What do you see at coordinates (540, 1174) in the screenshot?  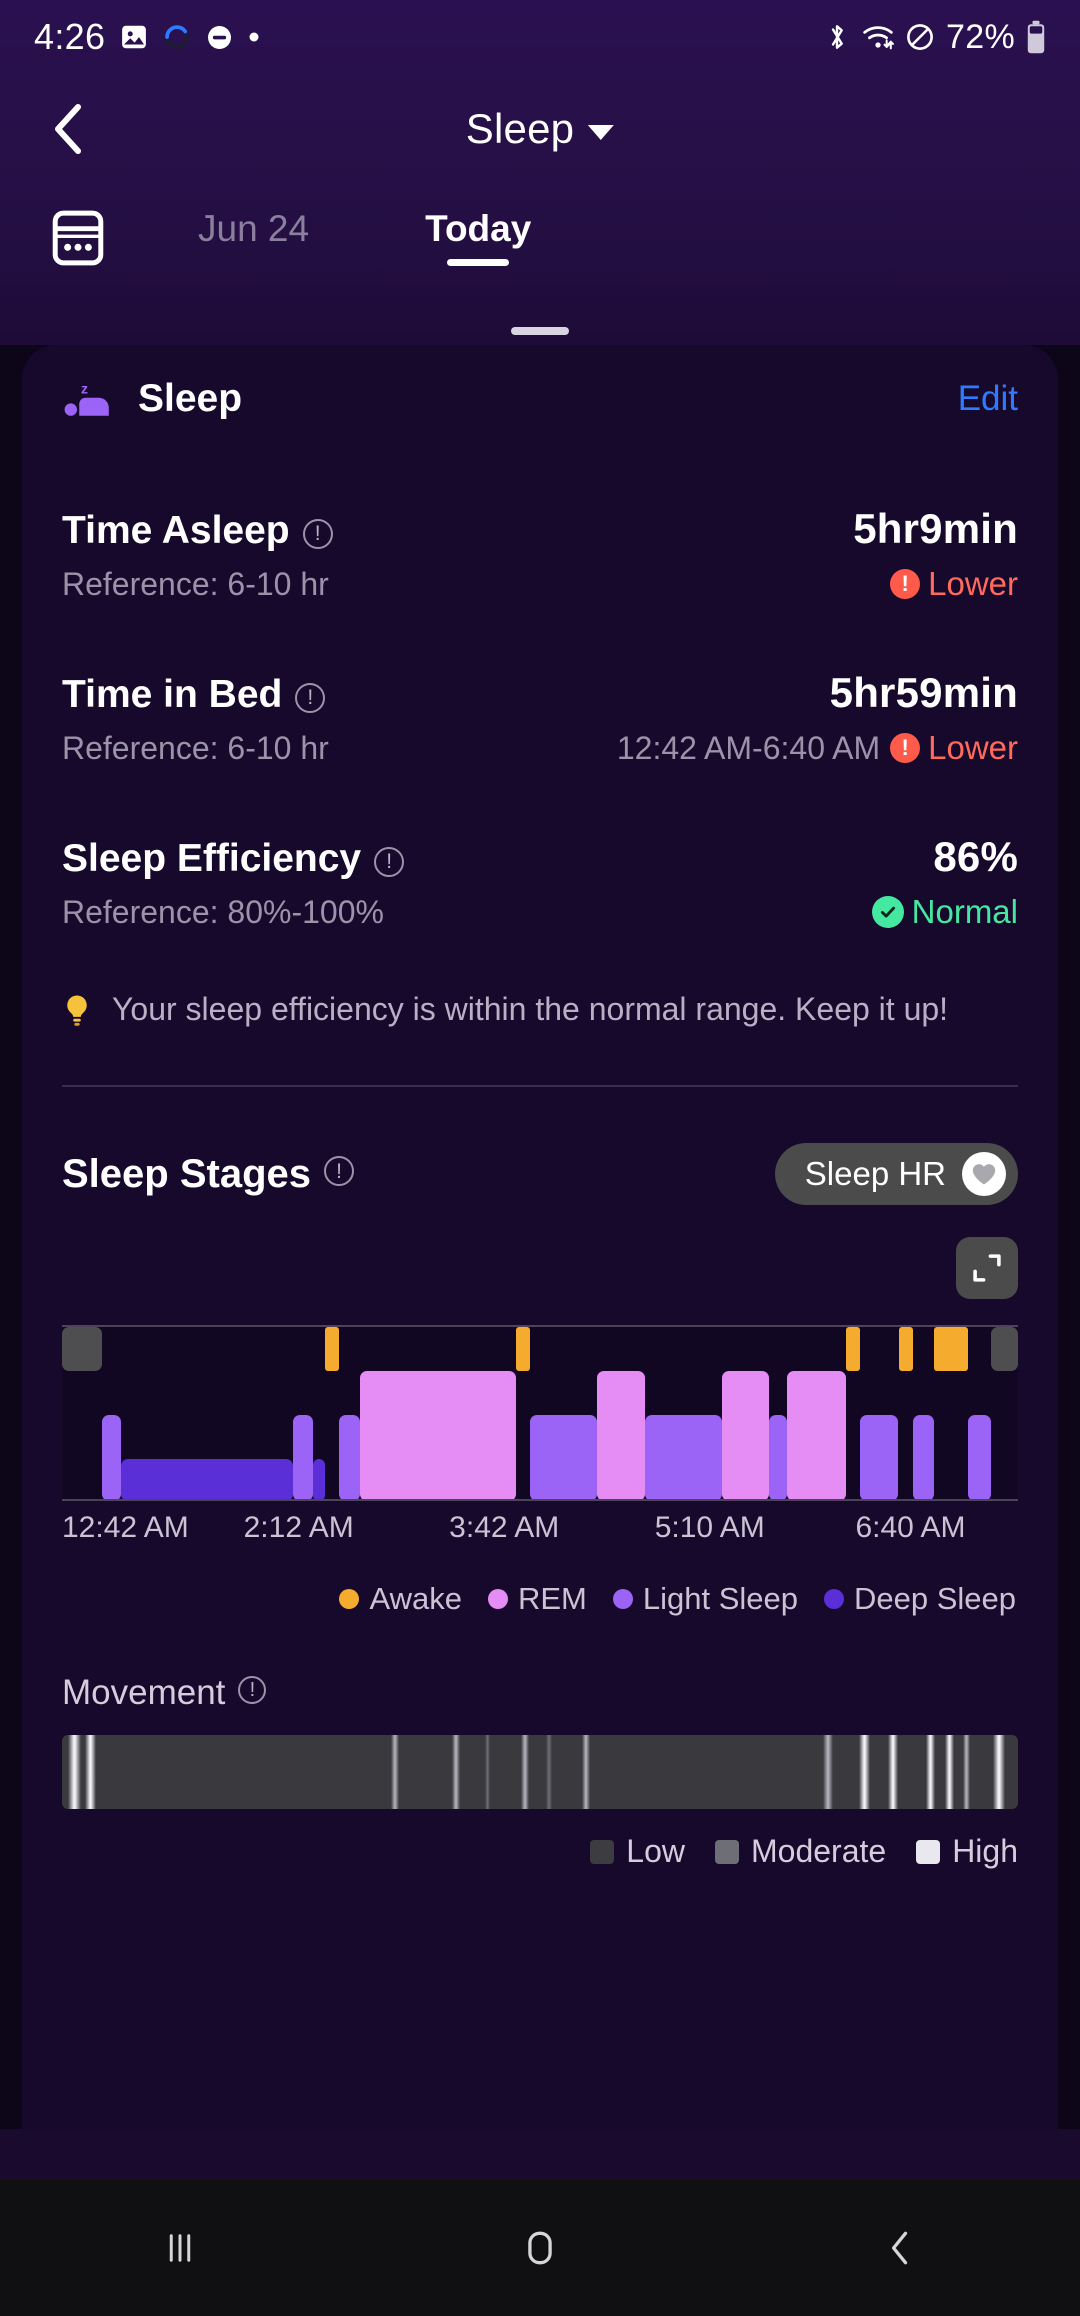 I see `sleep-stages-header: Sleep Stages ! Sleep HR` at bounding box center [540, 1174].